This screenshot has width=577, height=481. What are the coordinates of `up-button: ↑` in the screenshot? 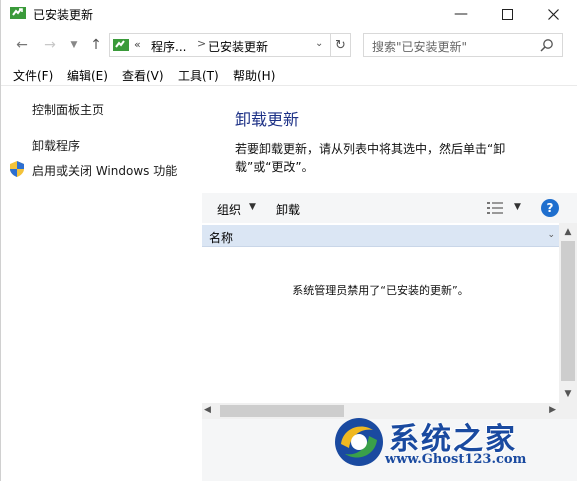 It's located at (96, 45).